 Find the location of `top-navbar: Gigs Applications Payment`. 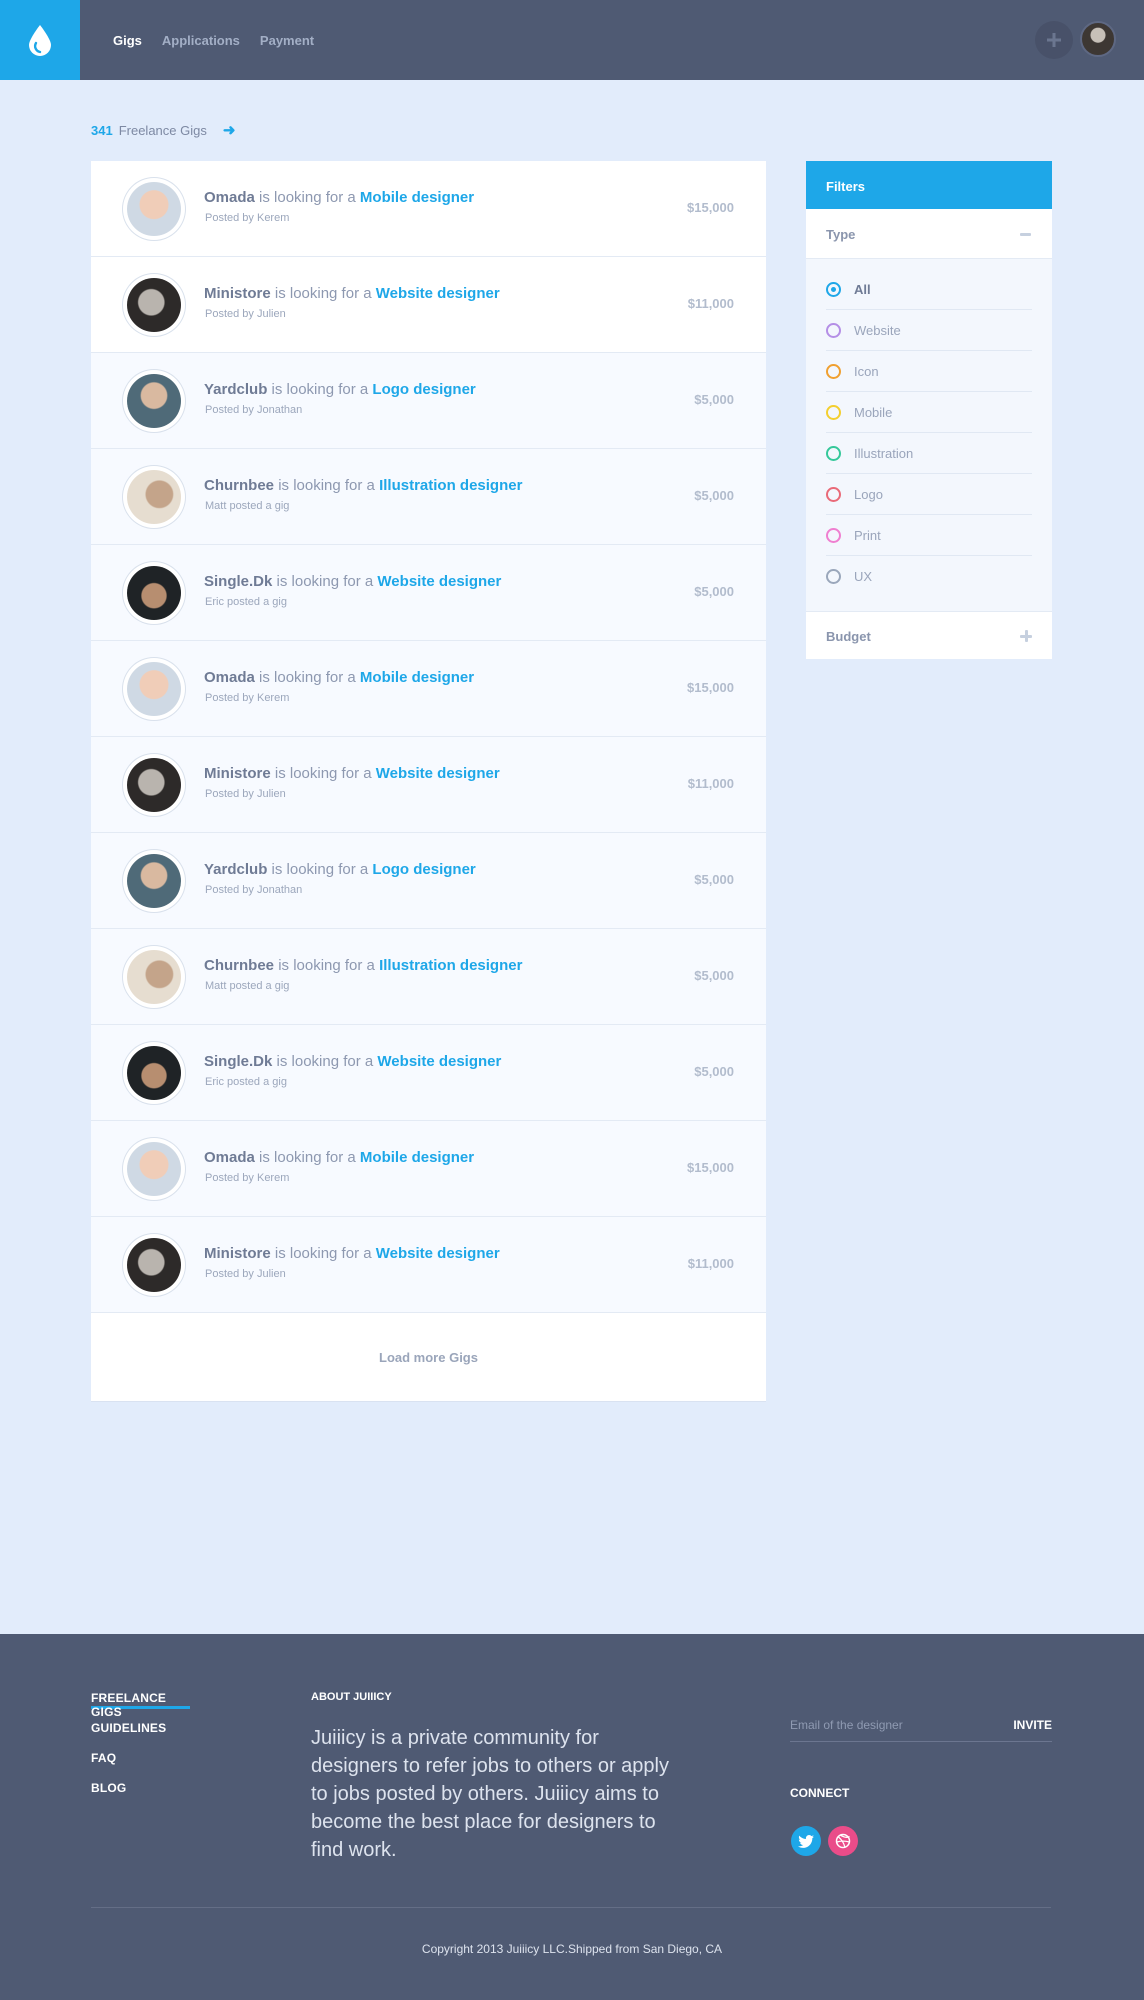

top-navbar: Gigs Applications Payment is located at coordinates (572, 40).